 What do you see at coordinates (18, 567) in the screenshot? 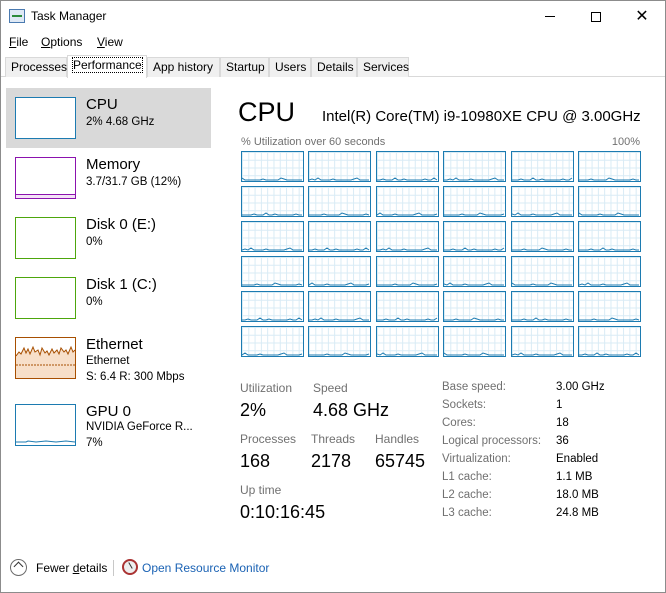
I see `chevron-up-icon` at bounding box center [18, 567].